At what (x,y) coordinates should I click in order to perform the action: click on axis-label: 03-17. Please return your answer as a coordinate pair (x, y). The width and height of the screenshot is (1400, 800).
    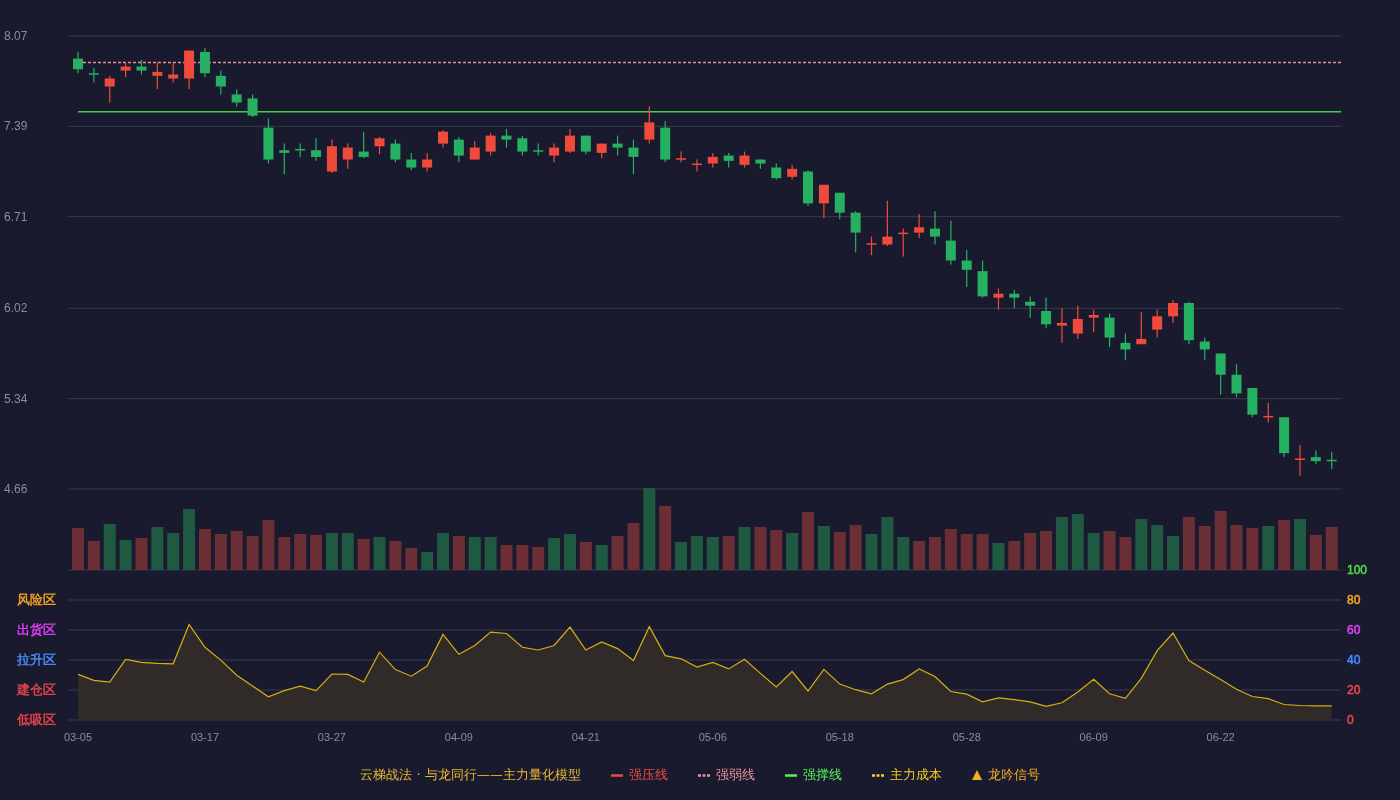
    Looking at the image, I should click on (205, 737).